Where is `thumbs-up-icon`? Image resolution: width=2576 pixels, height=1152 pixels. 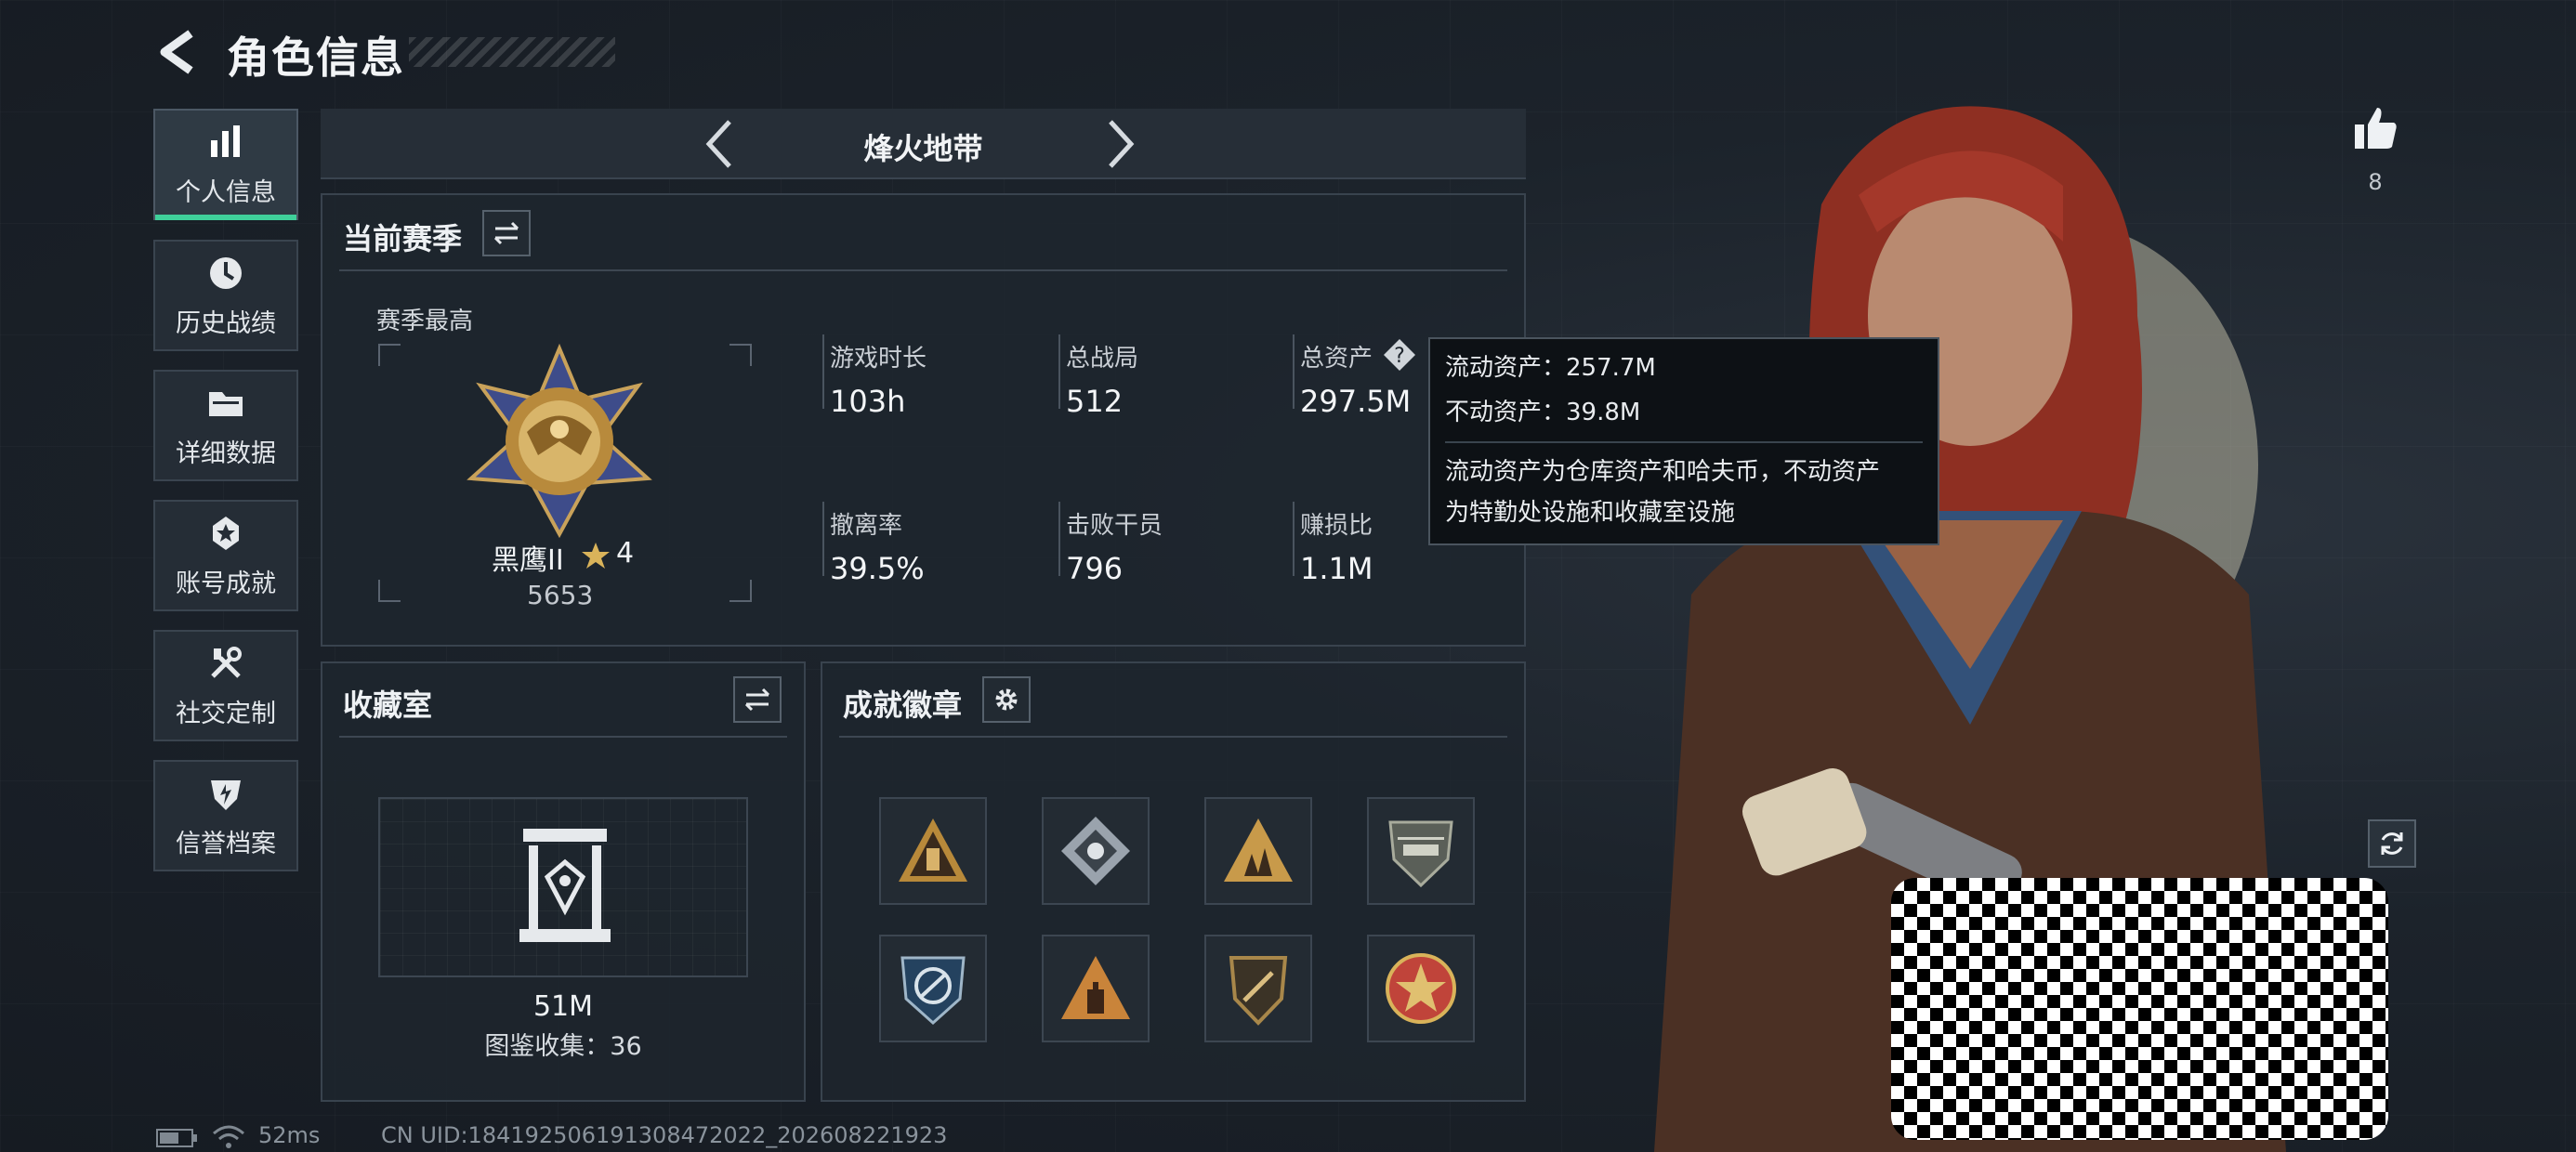 thumbs-up-icon is located at coordinates (2375, 128).